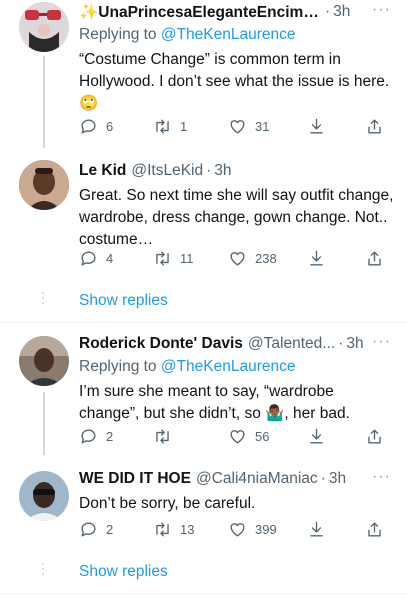 Image resolution: width=407 pixels, height=600 pixels. Describe the element at coordinates (110, 126) in the screenshot. I see `reply-count: 6` at that location.